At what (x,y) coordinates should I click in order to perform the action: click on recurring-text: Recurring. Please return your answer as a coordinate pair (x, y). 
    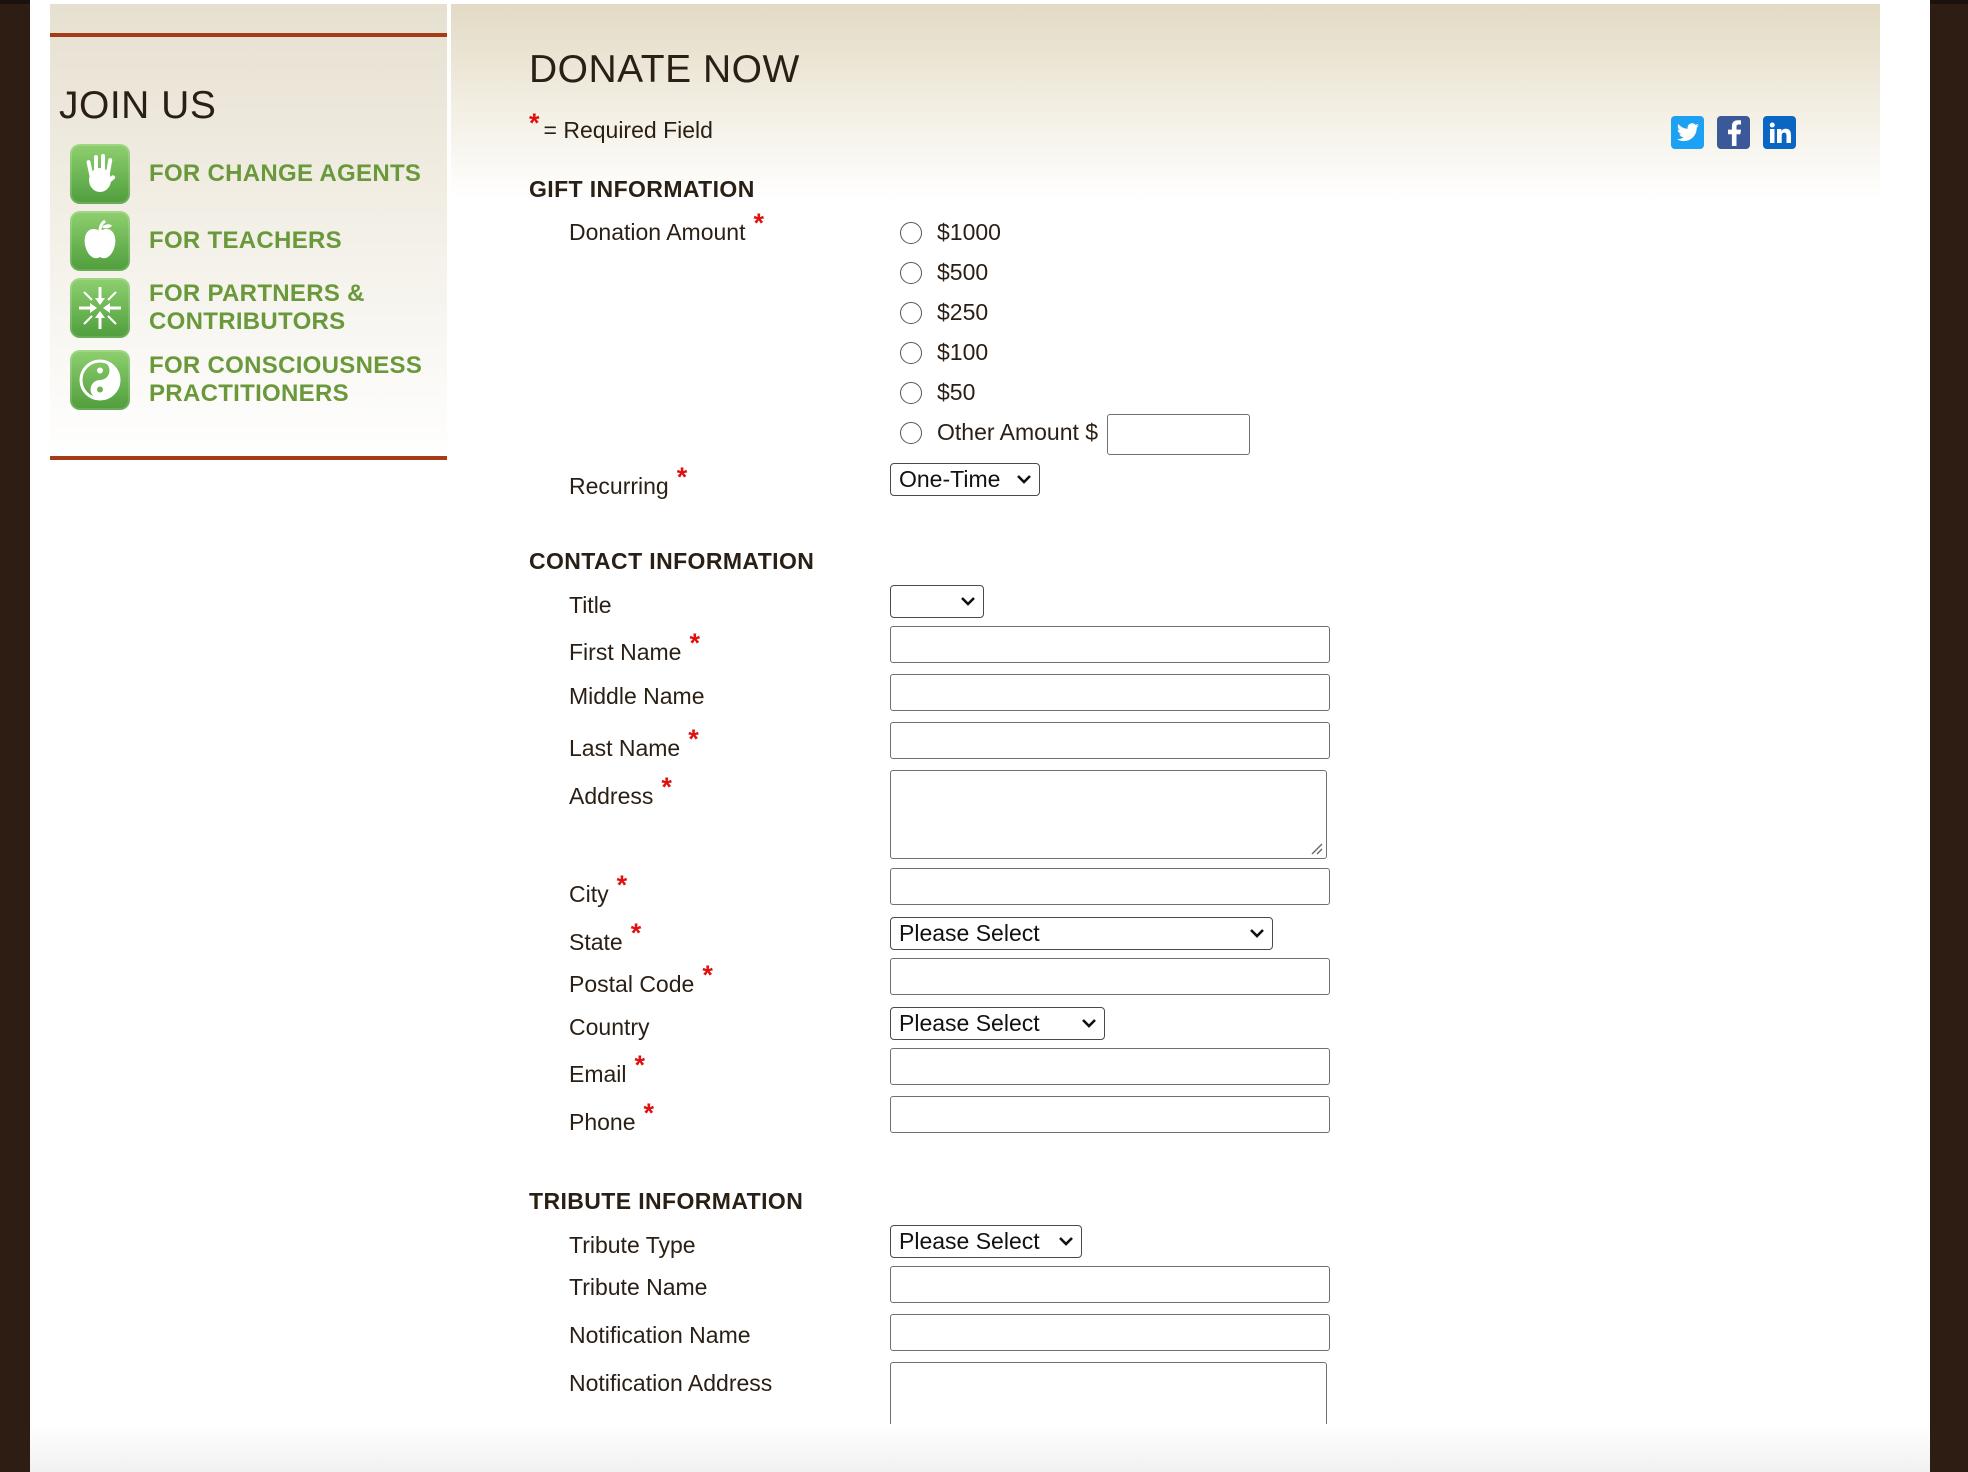
    Looking at the image, I should click on (619, 486).